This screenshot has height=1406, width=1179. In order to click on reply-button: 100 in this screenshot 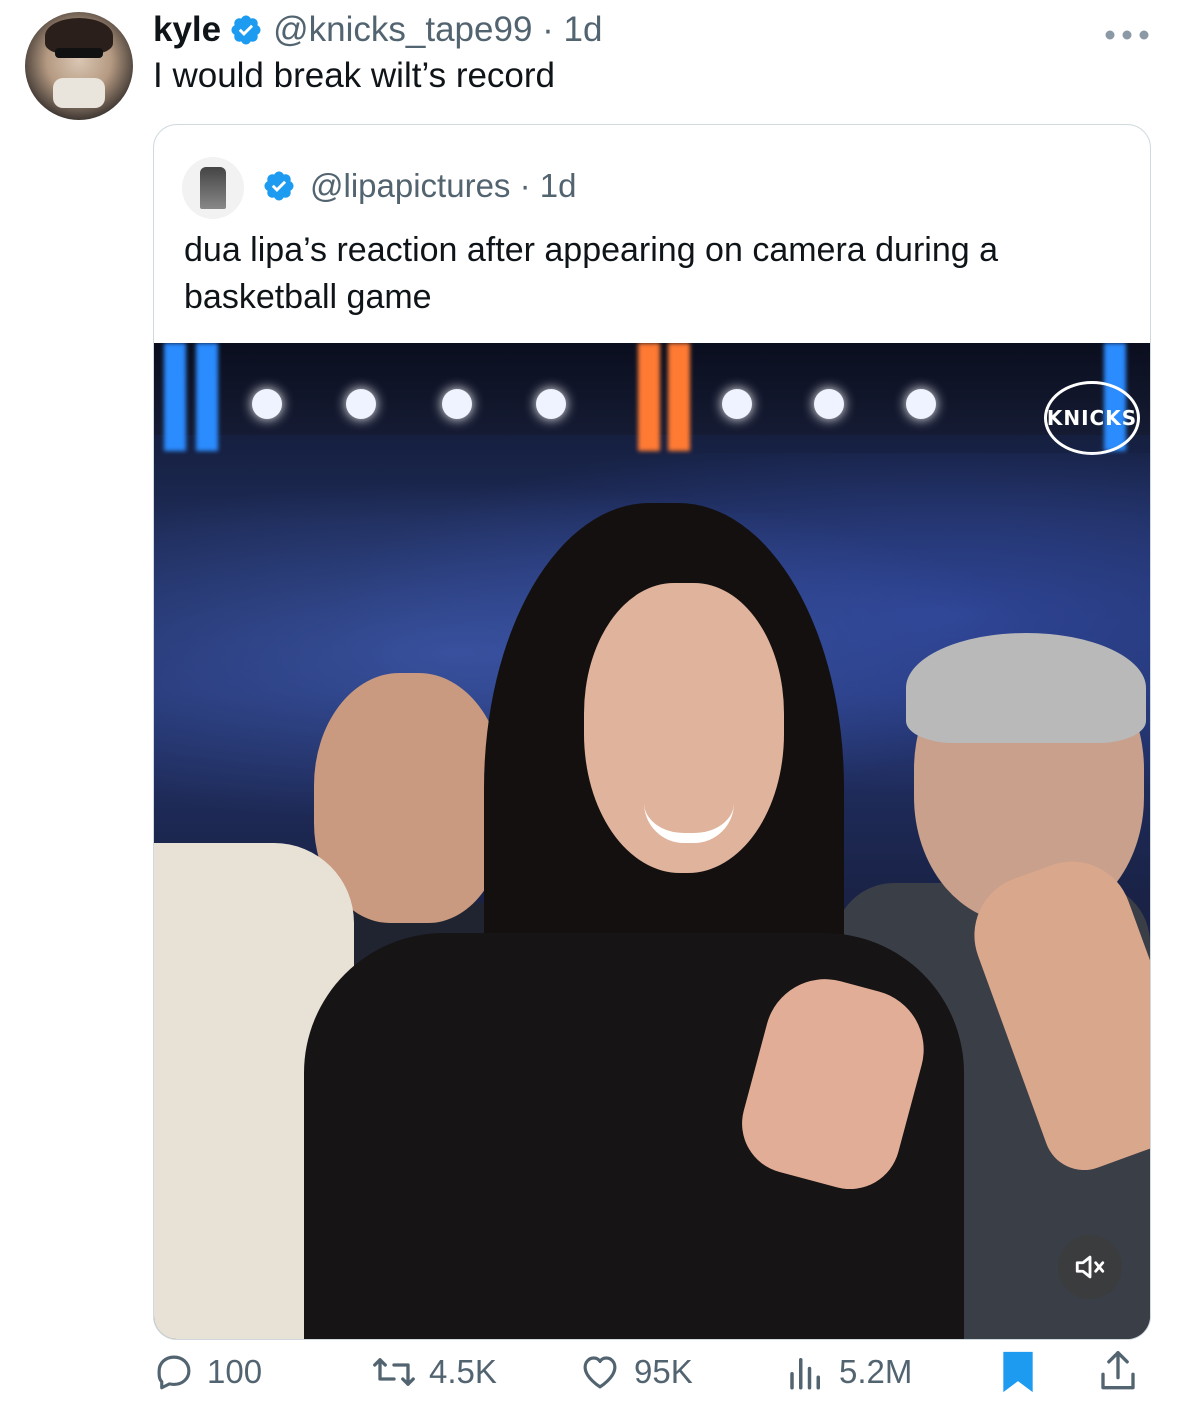, I will do `click(207, 1372)`.